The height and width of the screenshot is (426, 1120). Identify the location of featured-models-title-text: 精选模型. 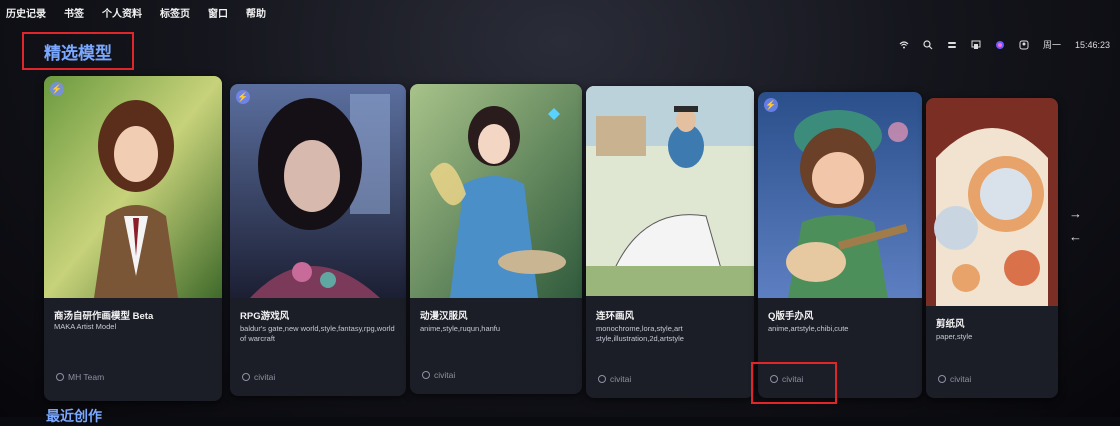
(78, 53).